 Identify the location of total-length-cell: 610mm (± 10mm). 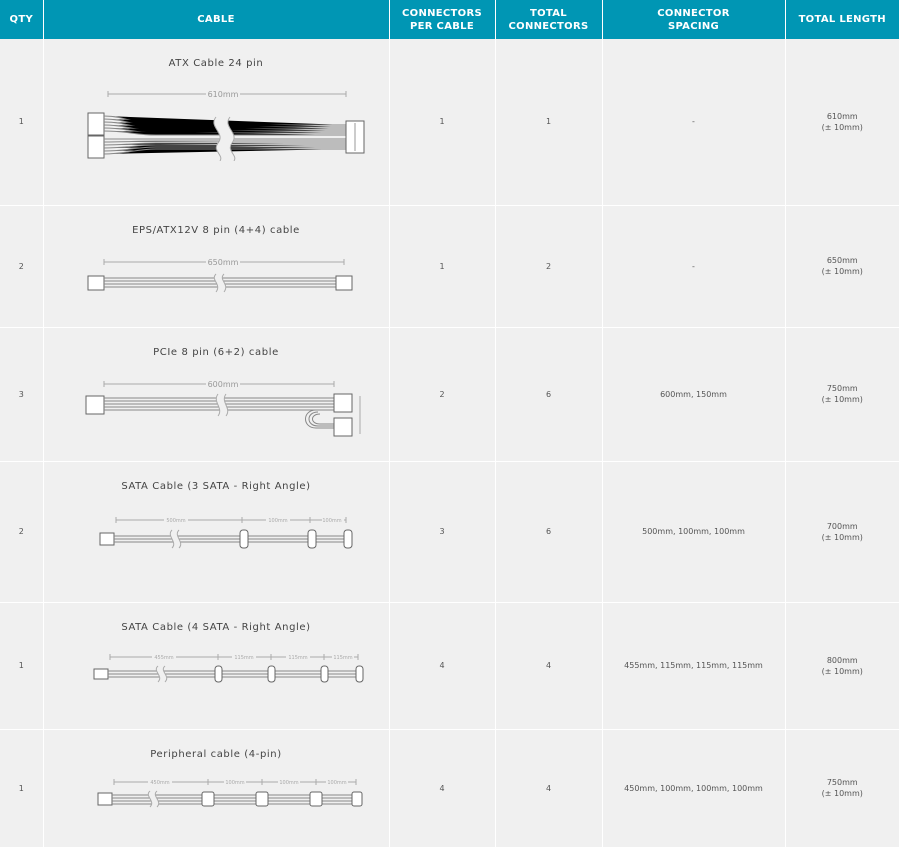
(842, 122).